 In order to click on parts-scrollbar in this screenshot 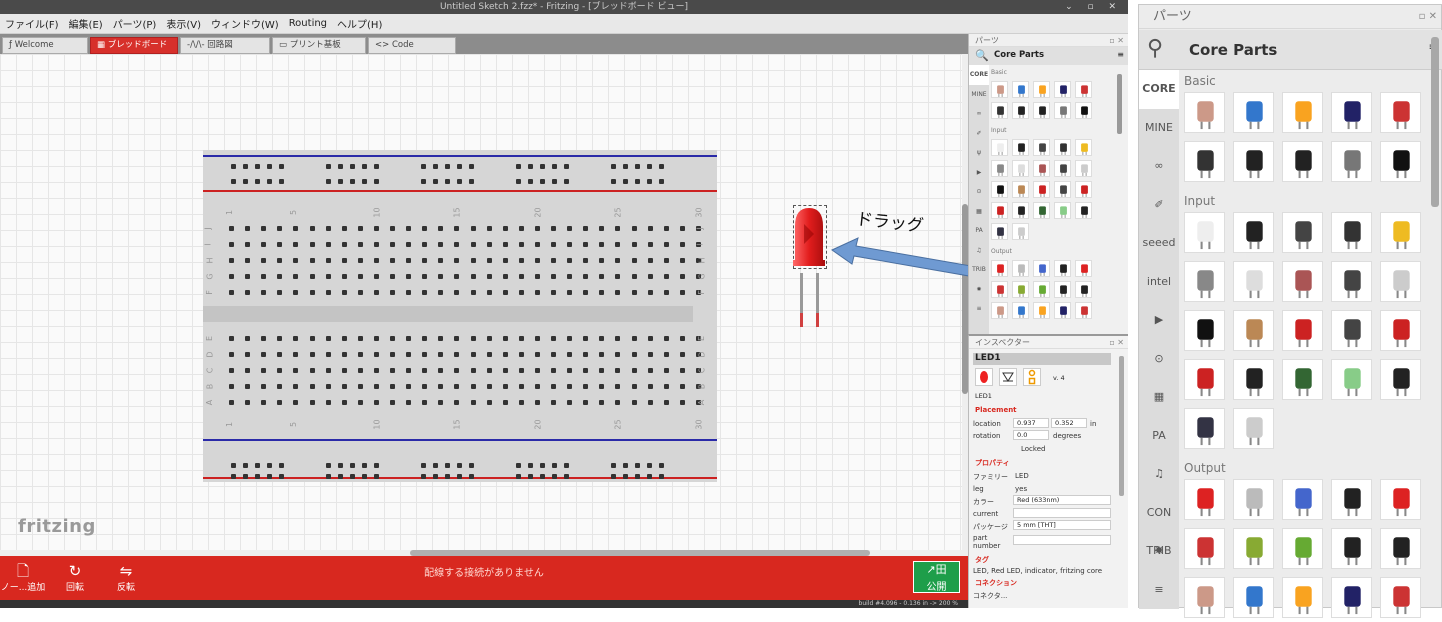, I will do `click(1119, 104)`.